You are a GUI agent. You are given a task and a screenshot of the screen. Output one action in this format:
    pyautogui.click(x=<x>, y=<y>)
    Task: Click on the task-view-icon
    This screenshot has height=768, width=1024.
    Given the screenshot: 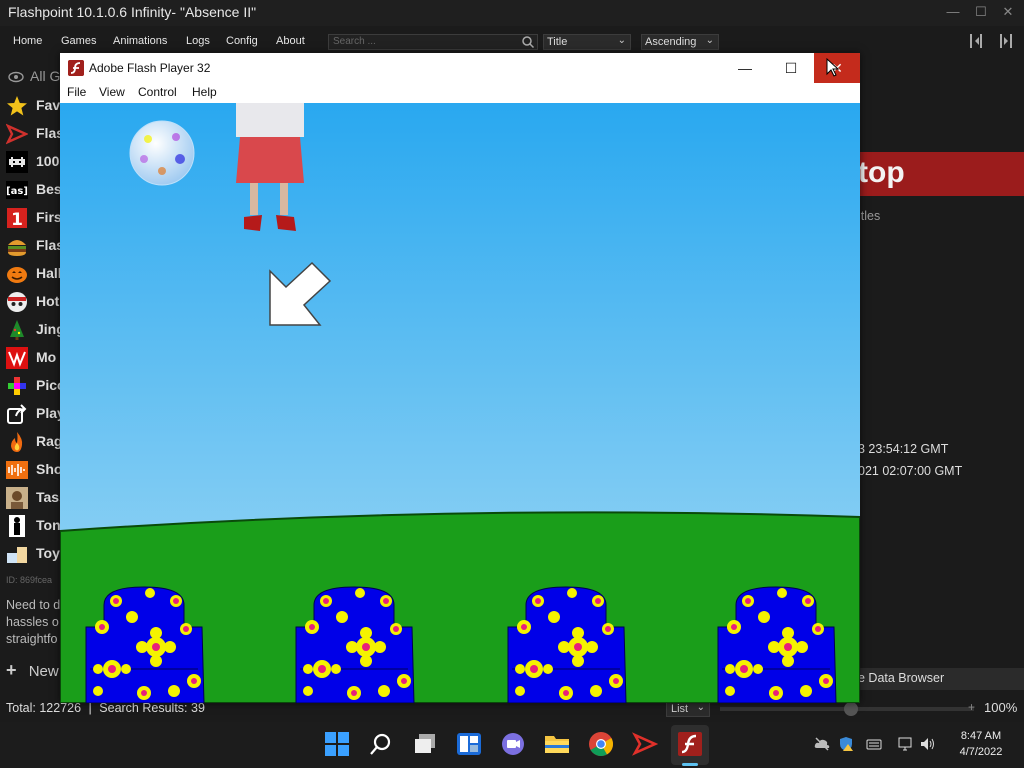 What is the action you would take?
    pyautogui.click(x=425, y=744)
    